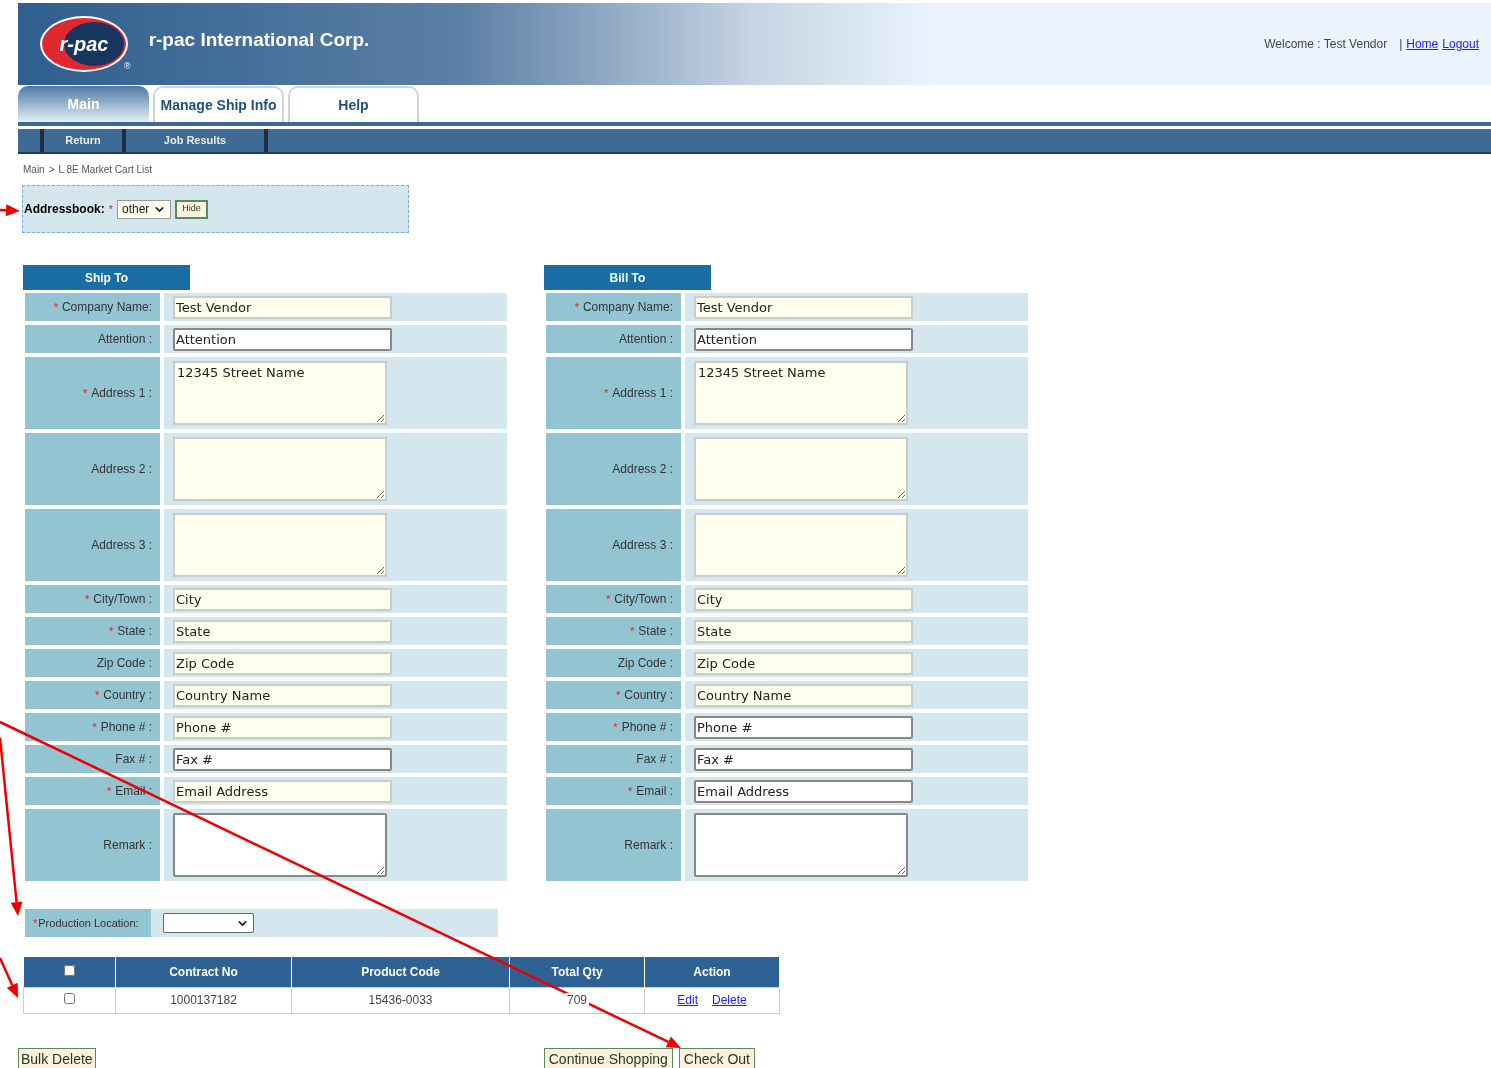  I want to click on table-cell: 15436-0033, so click(400, 1000).